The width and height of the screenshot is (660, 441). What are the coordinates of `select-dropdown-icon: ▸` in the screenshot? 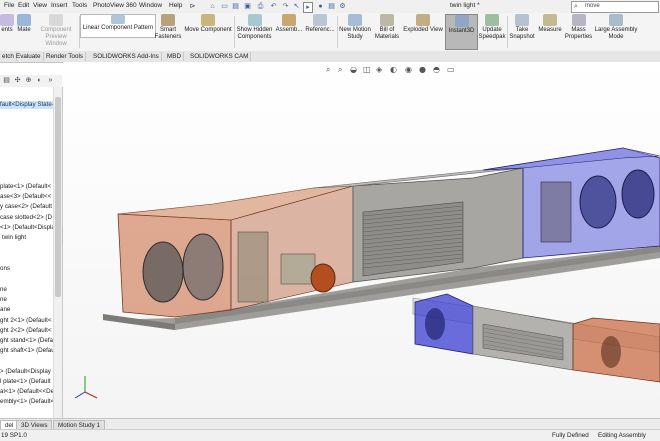 It's located at (308, 7).